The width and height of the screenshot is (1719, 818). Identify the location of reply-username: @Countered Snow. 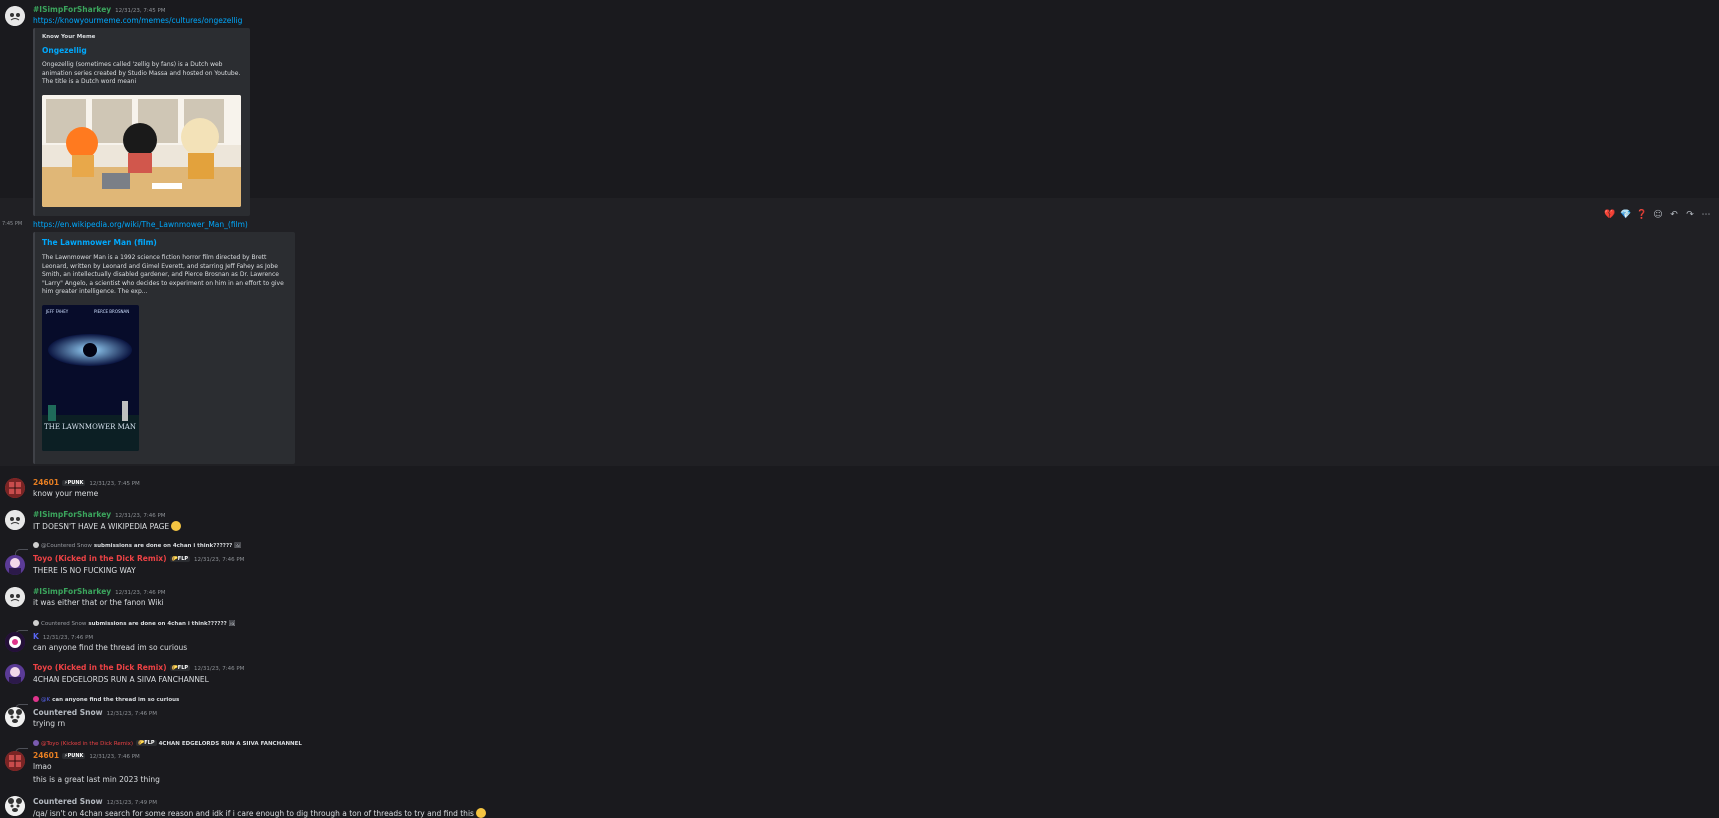
(66, 546).